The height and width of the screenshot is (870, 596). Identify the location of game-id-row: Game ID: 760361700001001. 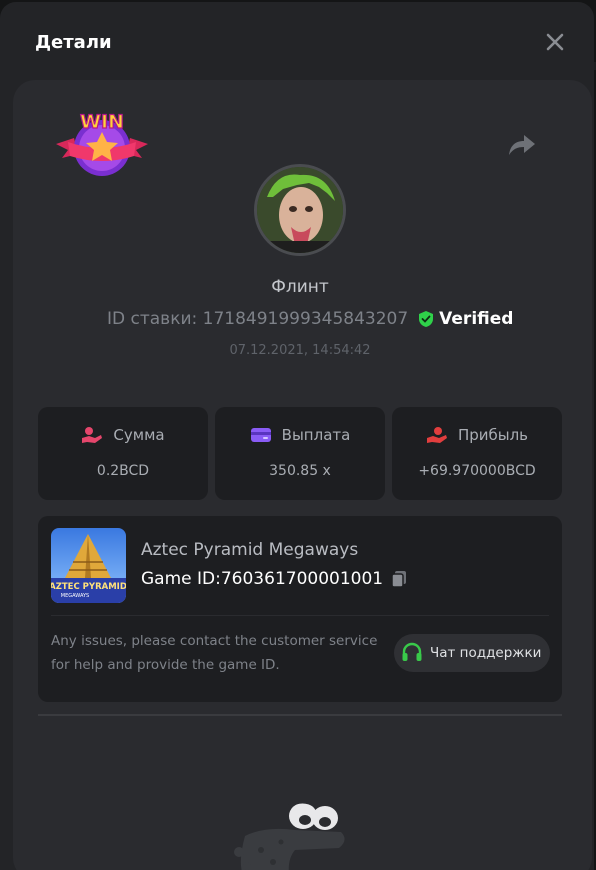
(275, 579).